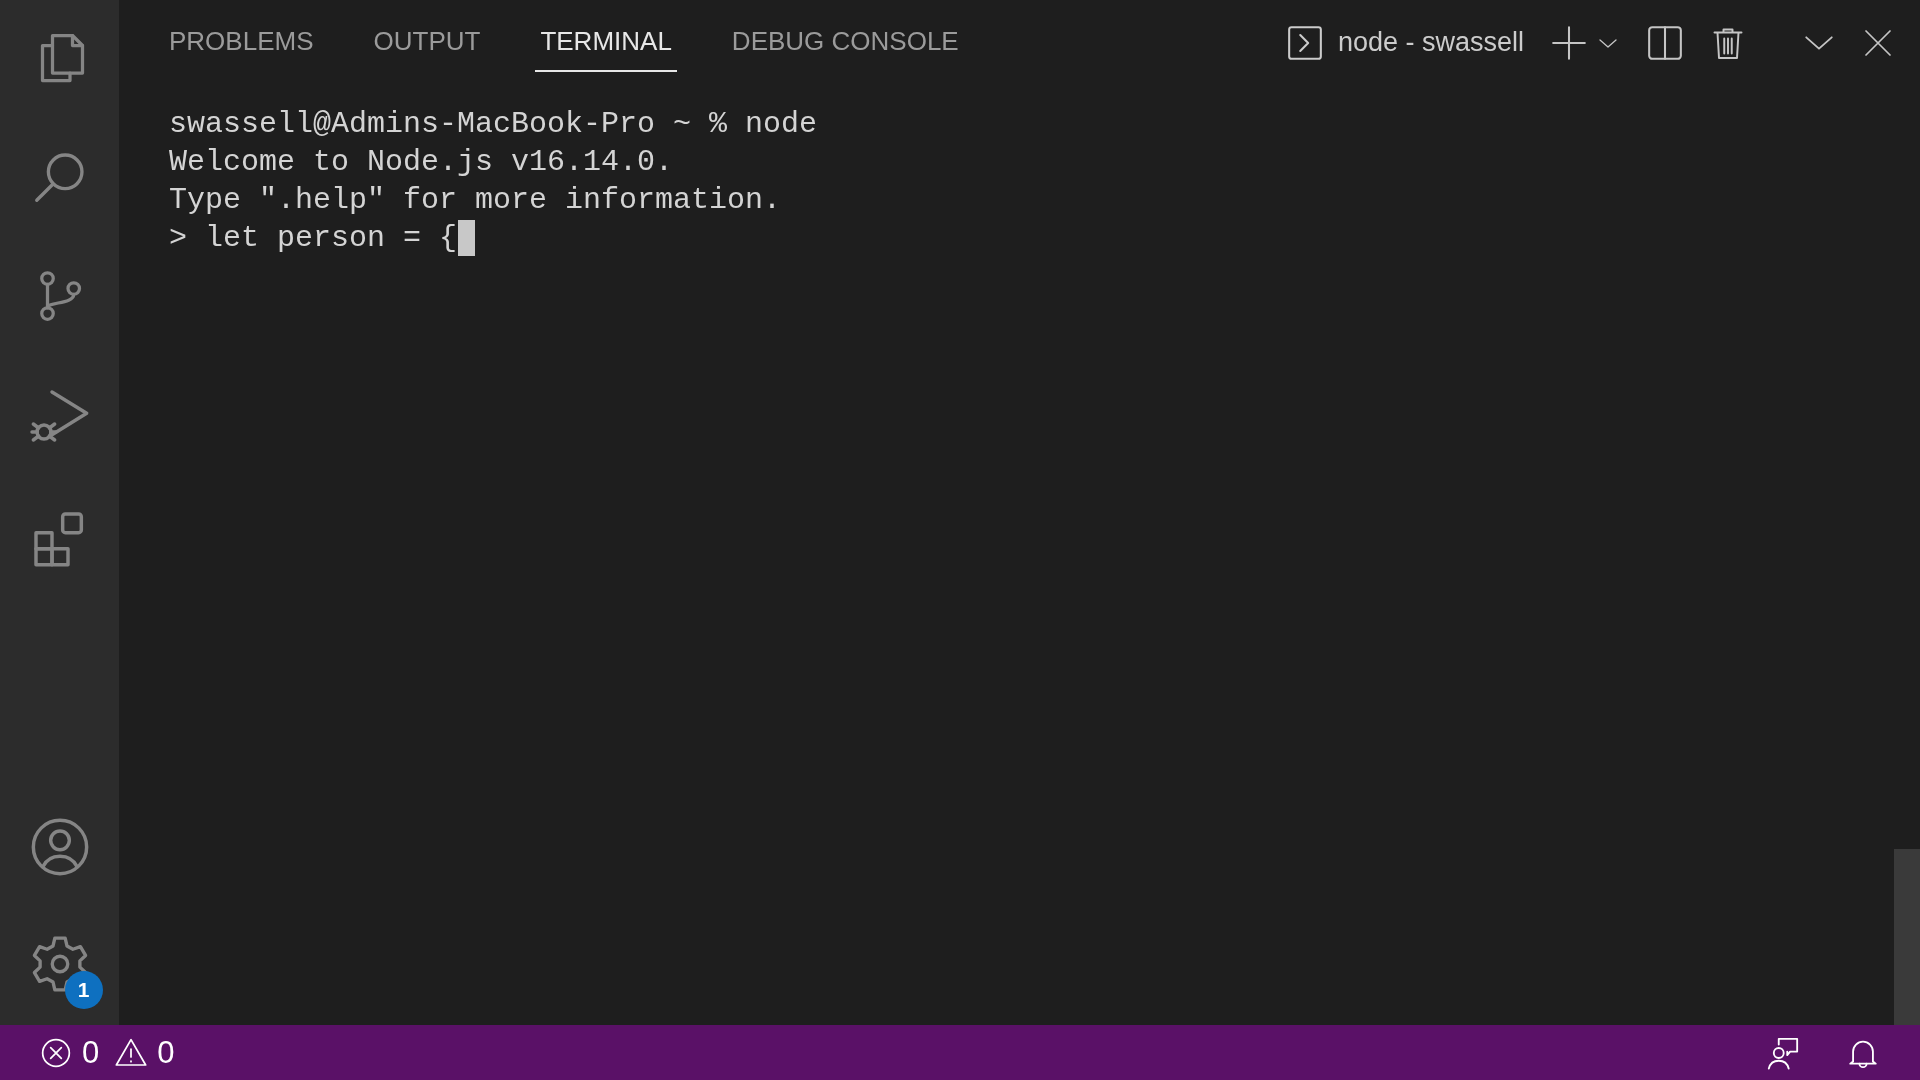  What do you see at coordinates (313, 238) in the screenshot?
I see `terminal-line: > let person = {` at bounding box center [313, 238].